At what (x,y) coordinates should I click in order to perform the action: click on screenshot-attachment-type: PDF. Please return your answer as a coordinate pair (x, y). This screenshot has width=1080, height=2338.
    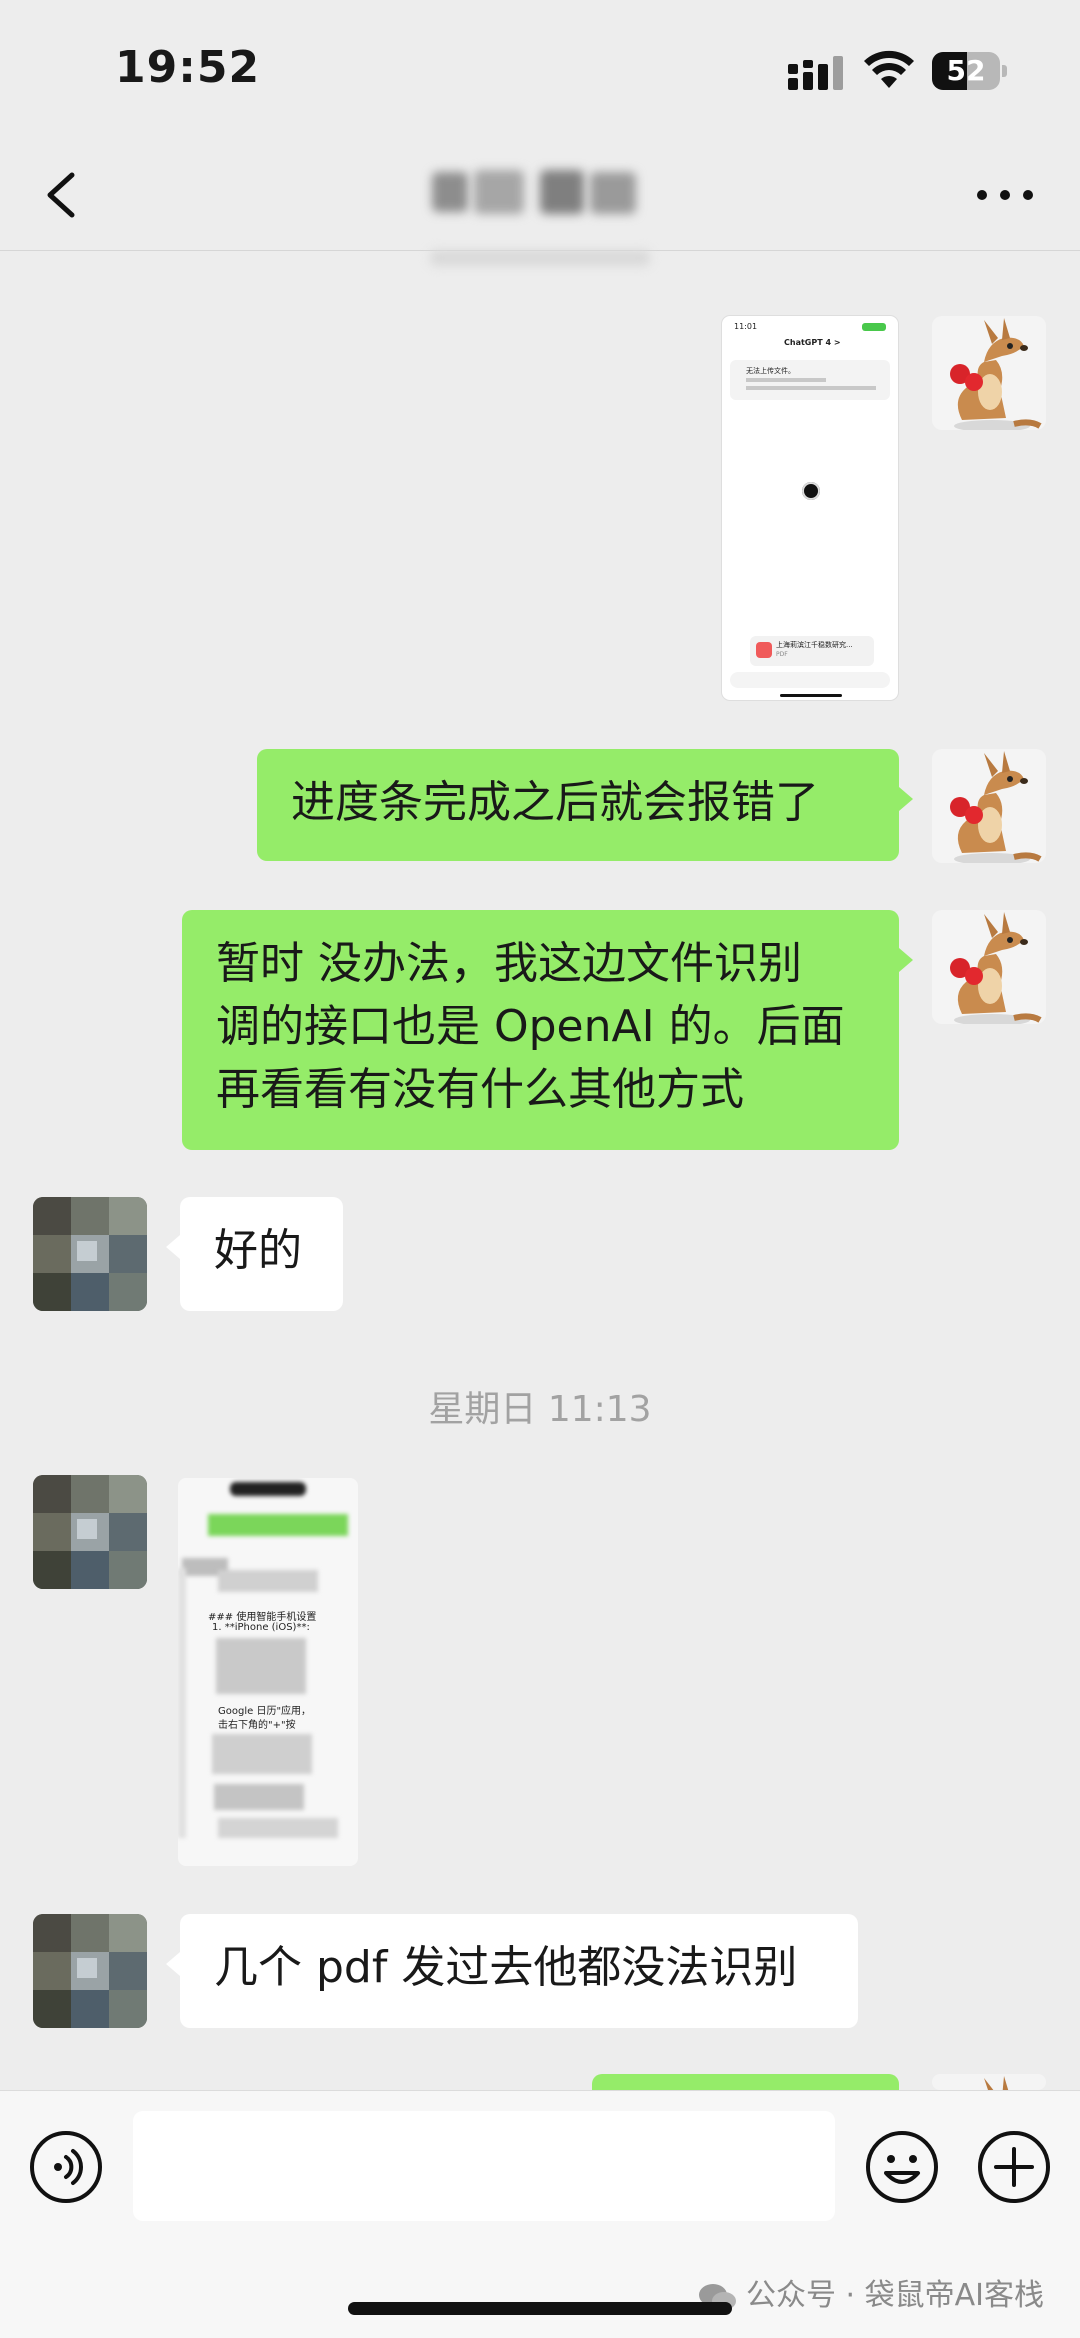
    Looking at the image, I should click on (782, 654).